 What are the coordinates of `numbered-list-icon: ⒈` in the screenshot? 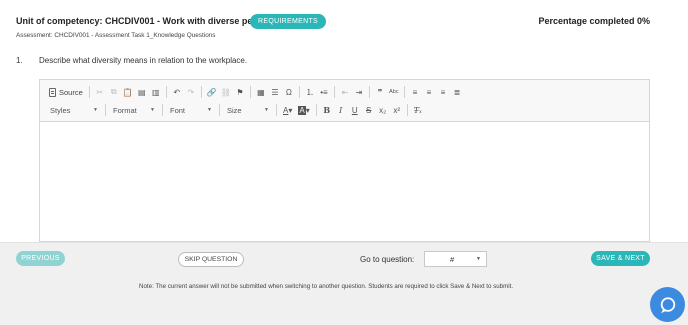 It's located at (310, 92).